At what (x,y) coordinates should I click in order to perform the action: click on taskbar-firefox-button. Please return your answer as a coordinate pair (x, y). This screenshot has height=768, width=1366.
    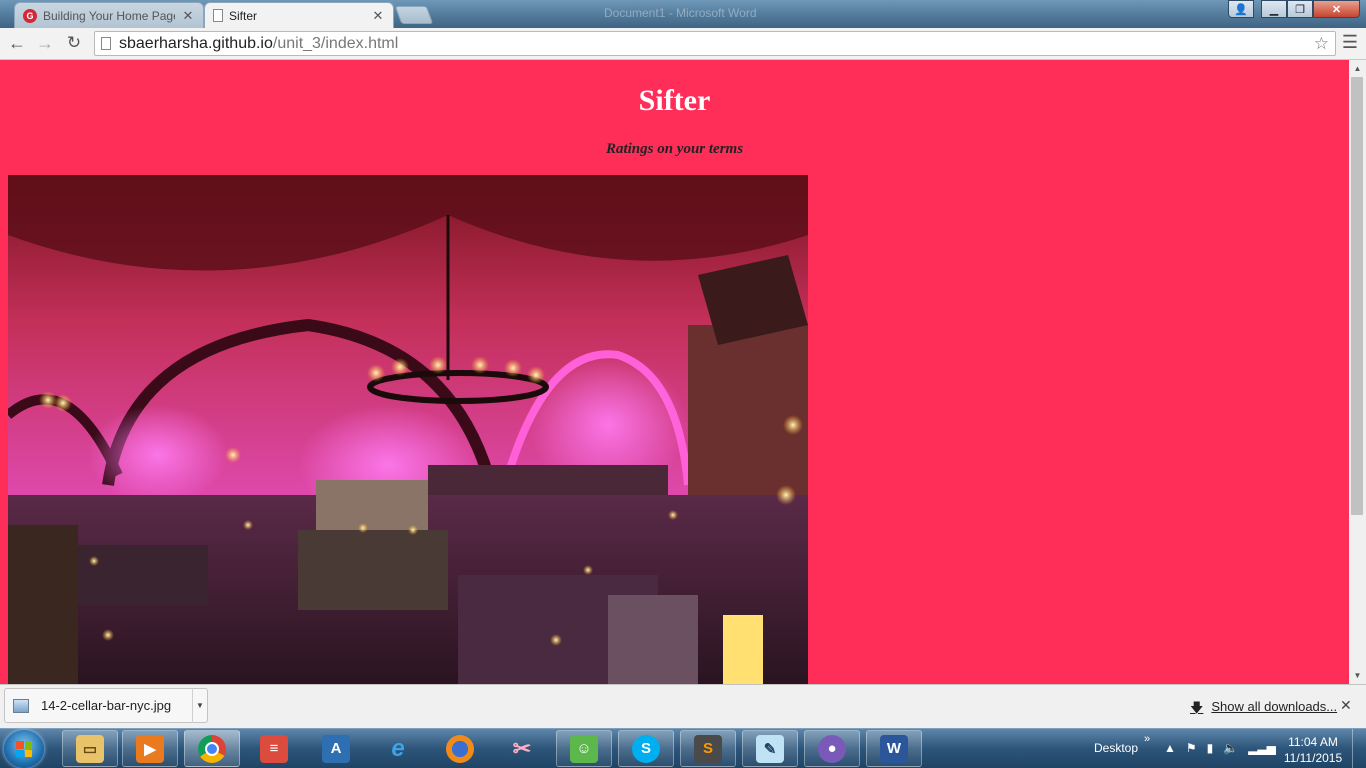
    Looking at the image, I should click on (460, 748).